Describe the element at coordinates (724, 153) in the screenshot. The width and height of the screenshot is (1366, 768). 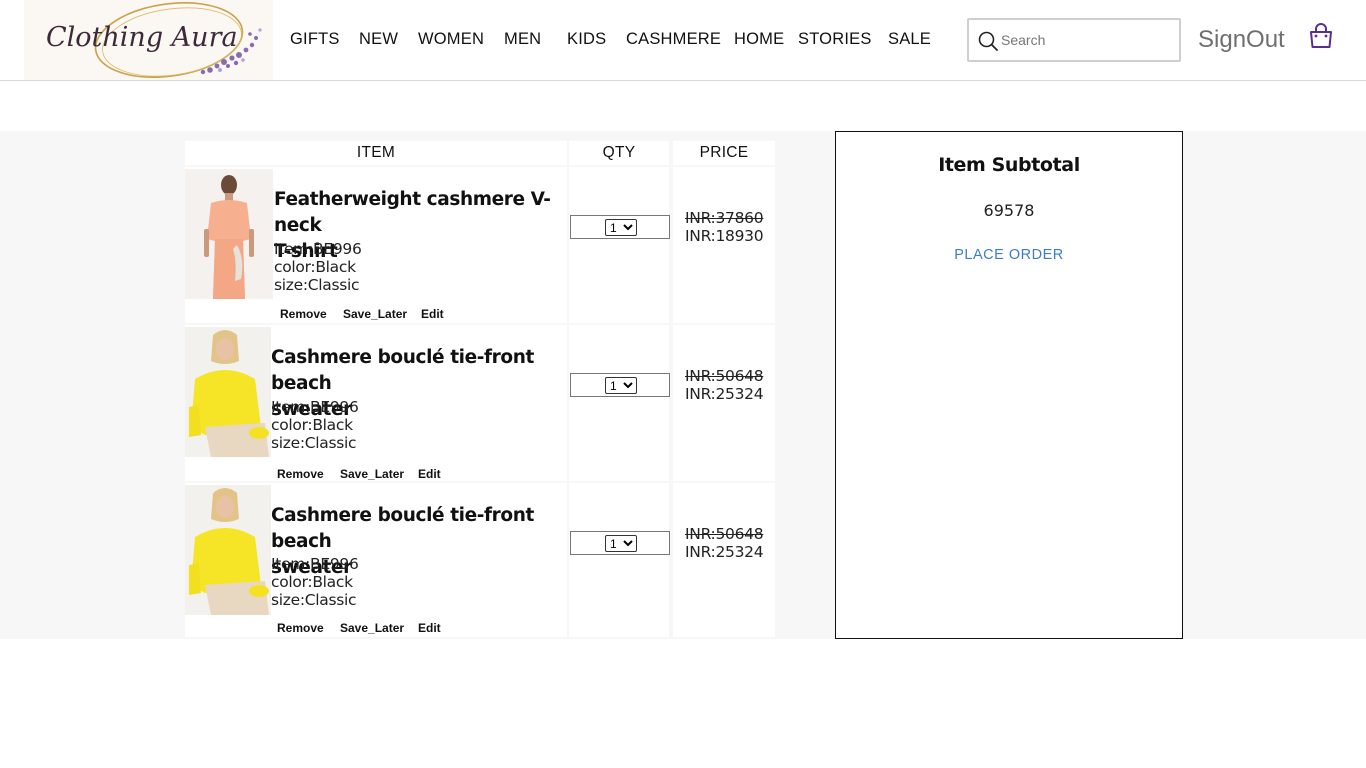
I see `header-price: PRICE` at that location.